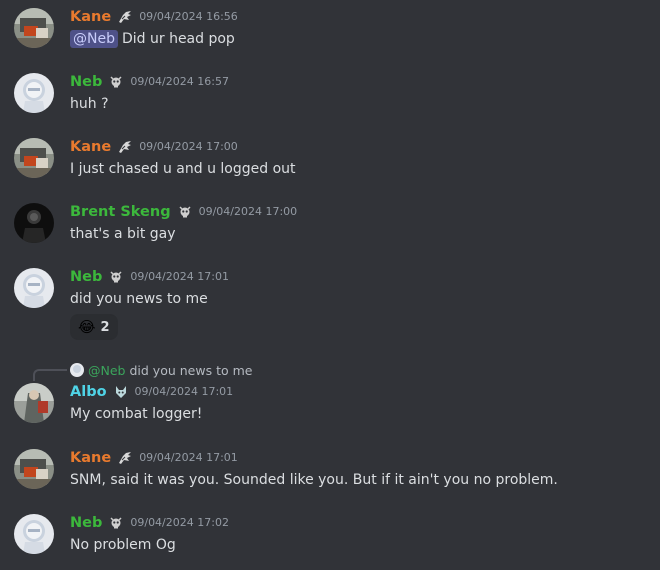 The width and height of the screenshot is (660, 570). Describe the element at coordinates (106, 370) in the screenshot. I see `reply-mention: @Neb` at that location.